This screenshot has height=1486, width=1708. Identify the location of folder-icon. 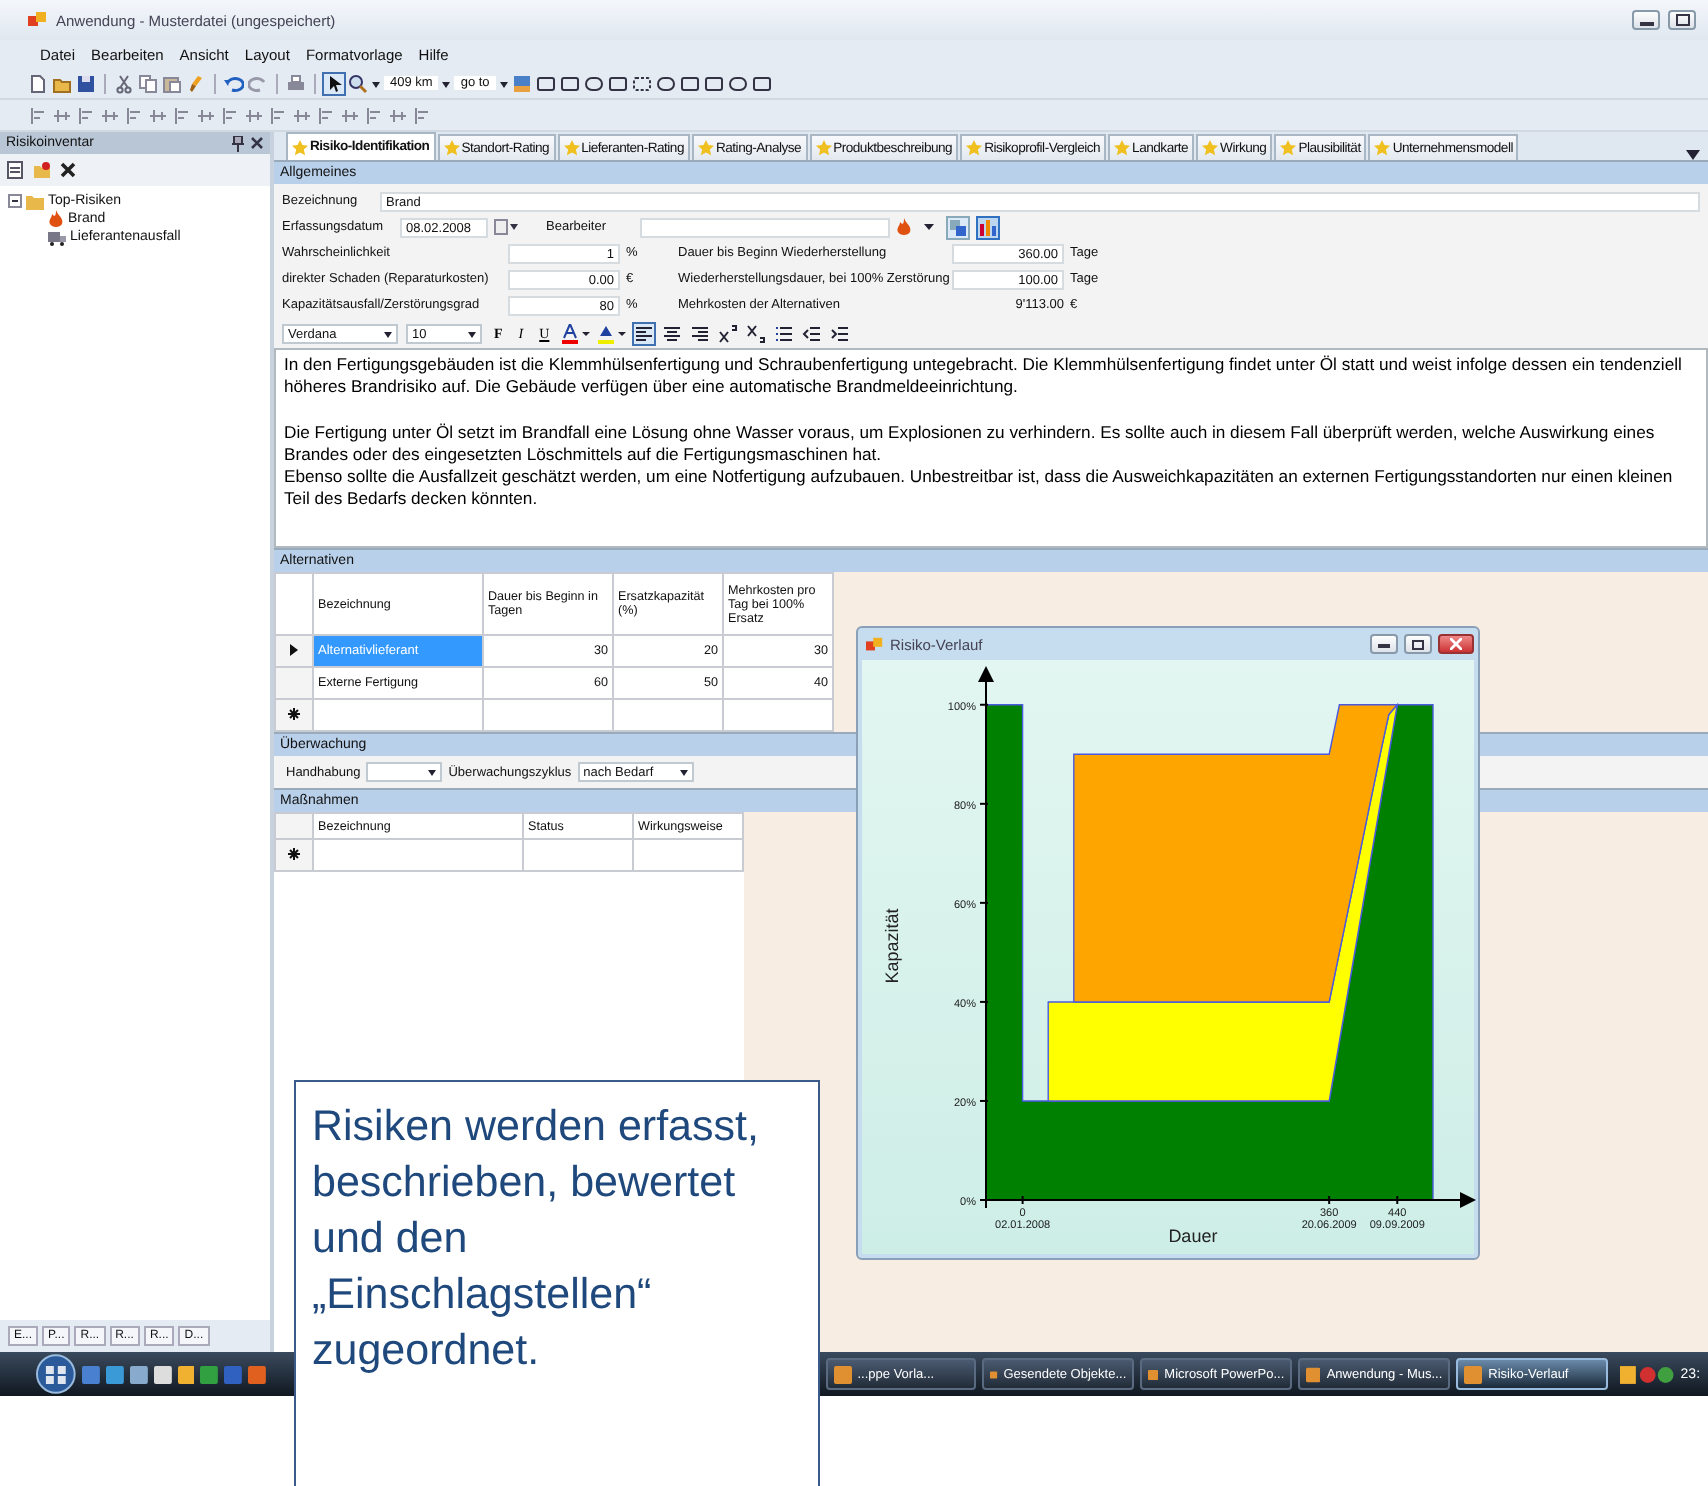
(35, 201).